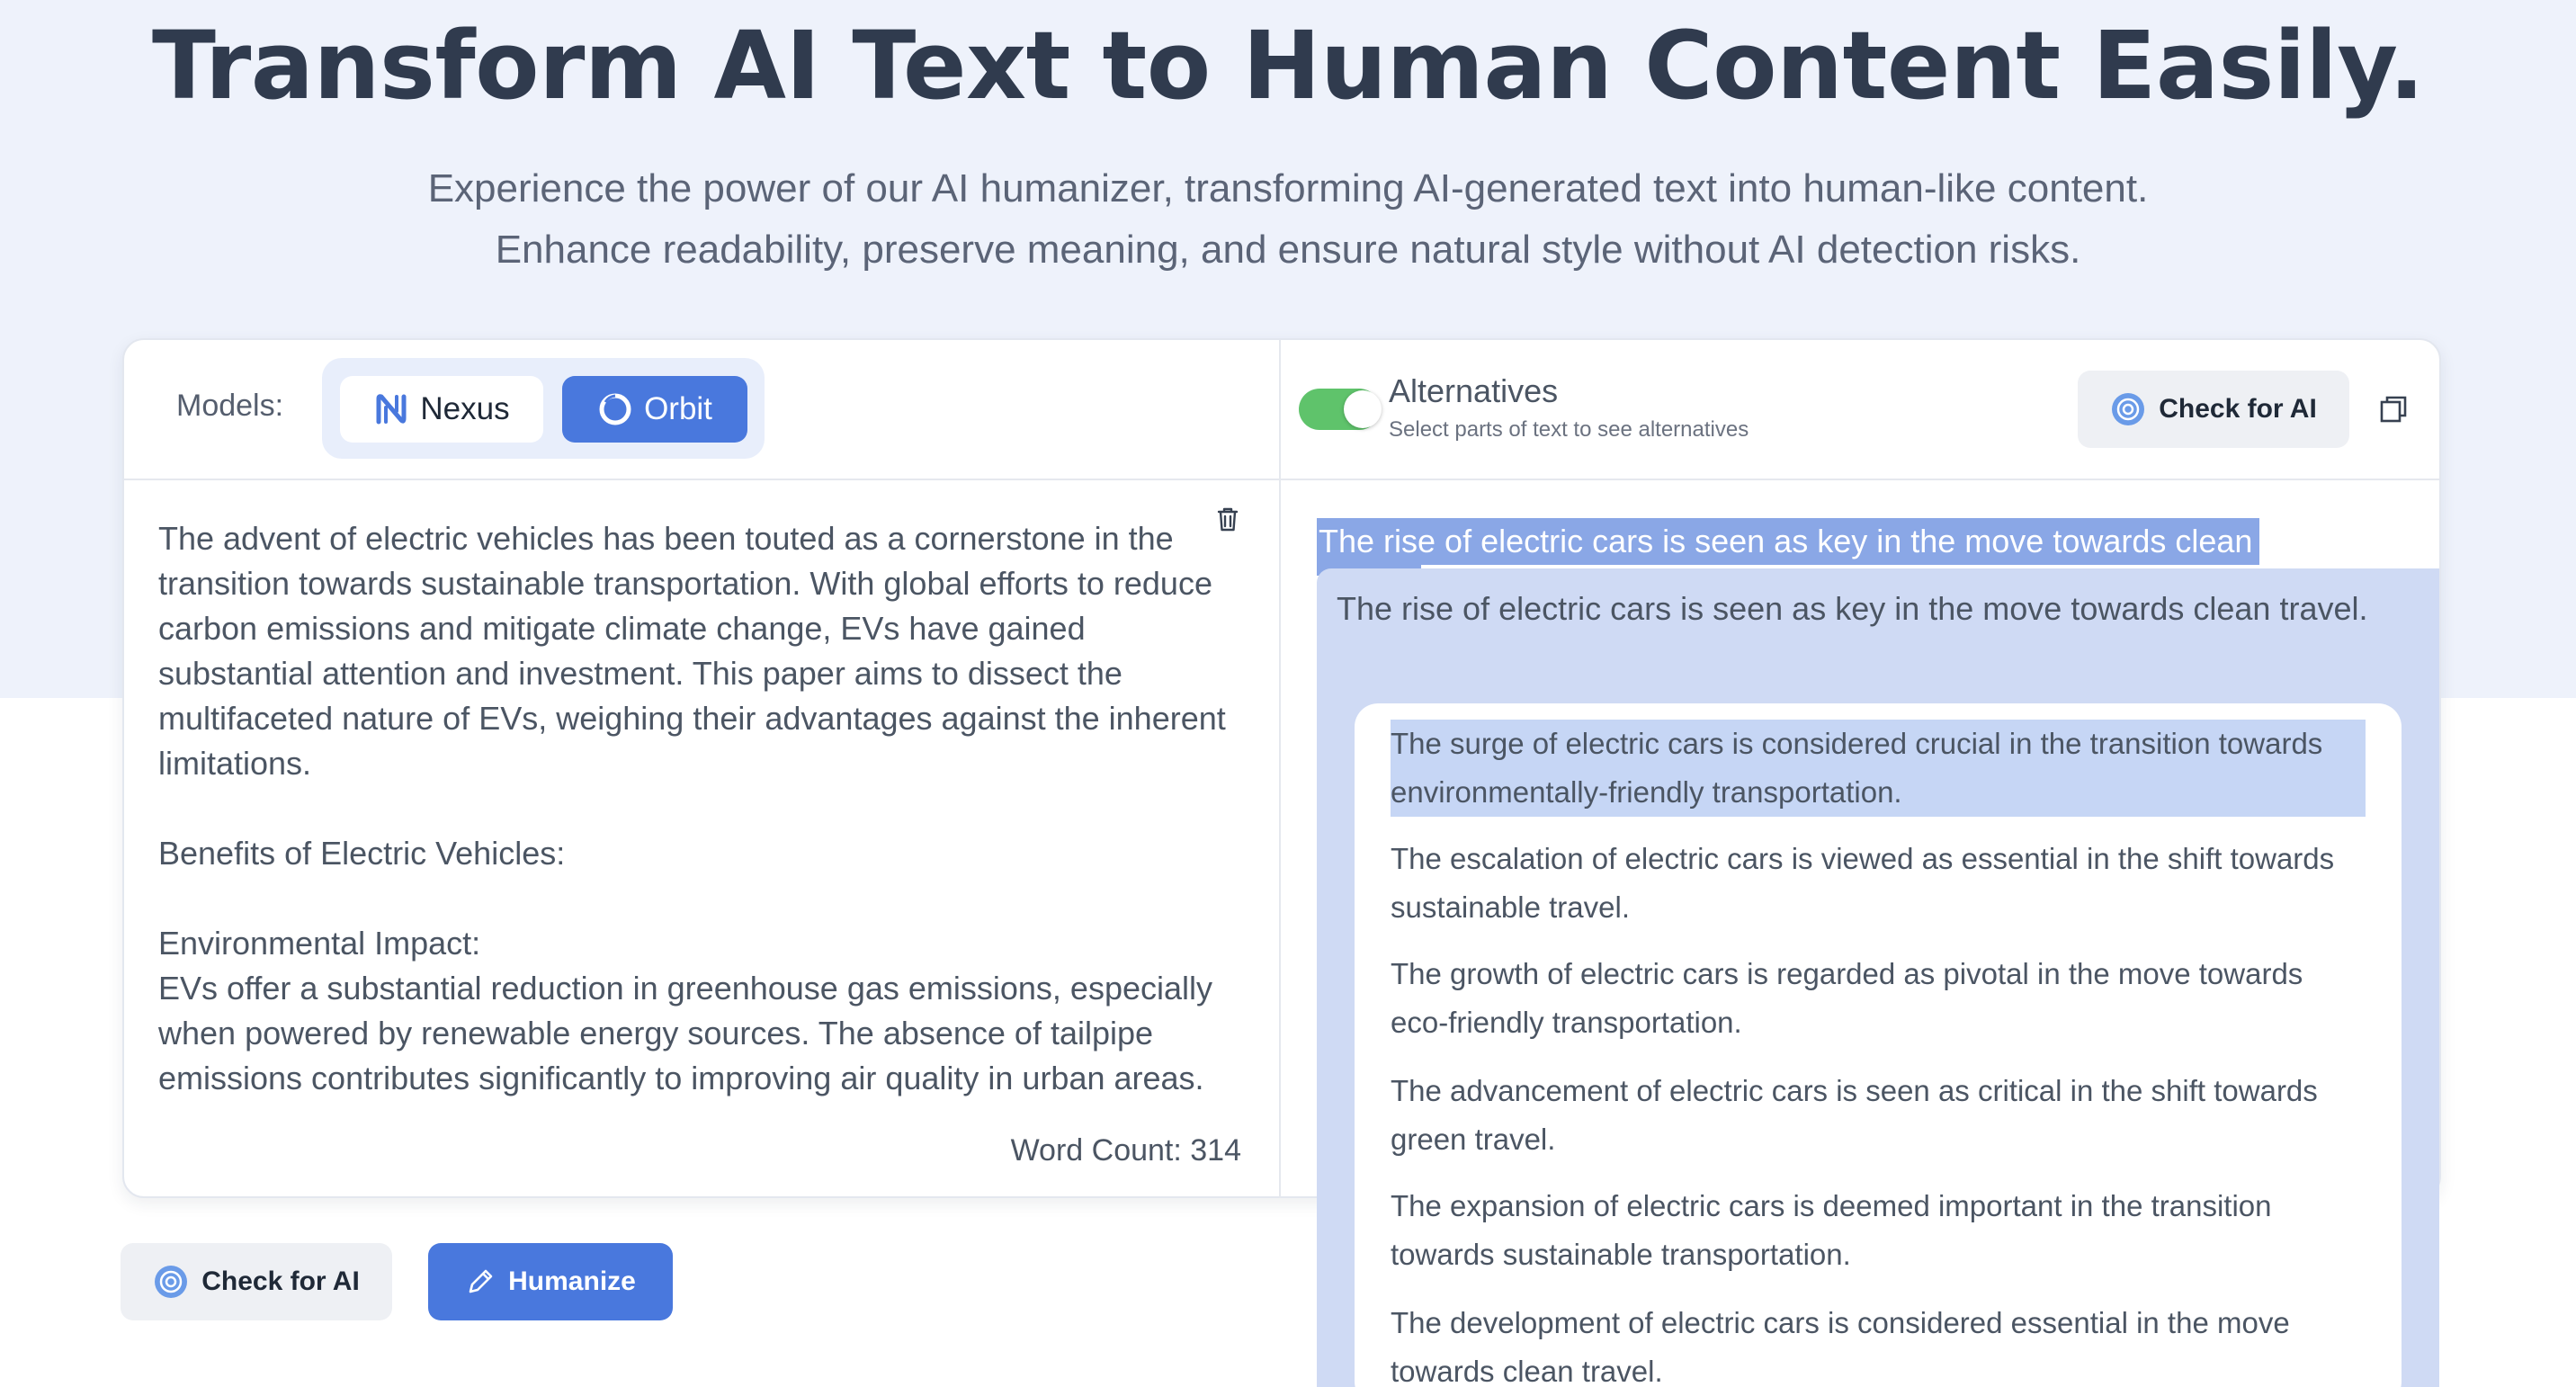 Image resolution: width=2576 pixels, height=1387 pixels. Describe the element at coordinates (2393, 410) in the screenshot. I see `copy-icon` at that location.